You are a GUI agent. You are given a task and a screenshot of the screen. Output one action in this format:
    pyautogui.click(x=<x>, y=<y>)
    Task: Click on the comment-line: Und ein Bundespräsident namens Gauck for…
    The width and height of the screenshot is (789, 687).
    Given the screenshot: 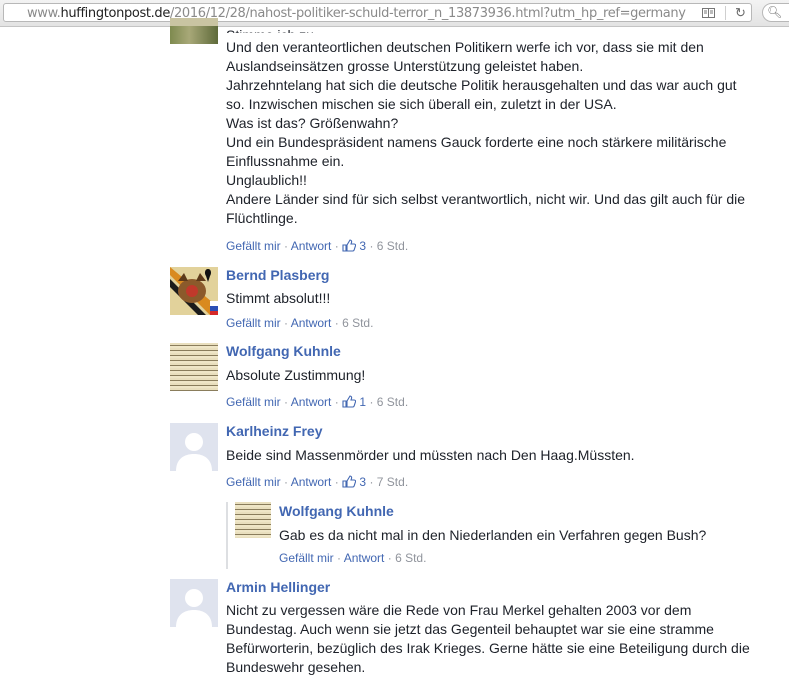 What is the action you would take?
    pyautogui.click(x=476, y=142)
    